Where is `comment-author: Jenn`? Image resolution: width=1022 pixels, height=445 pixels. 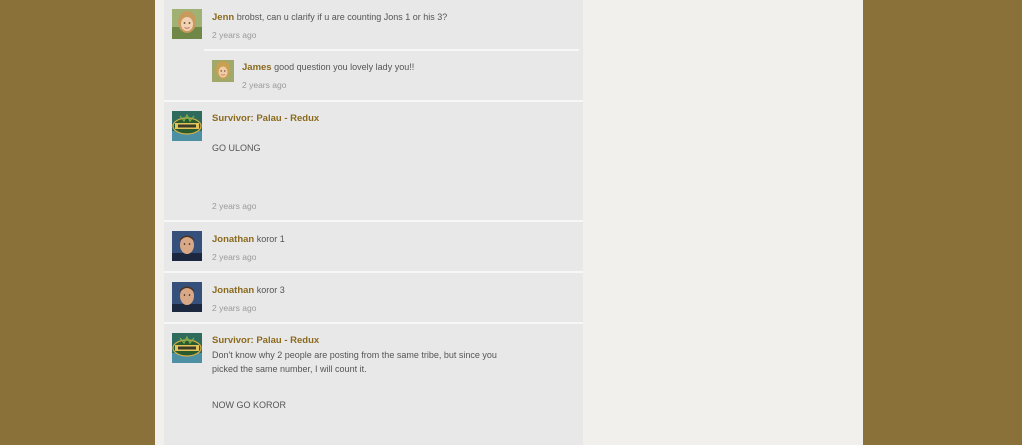 comment-author: Jenn is located at coordinates (223, 17).